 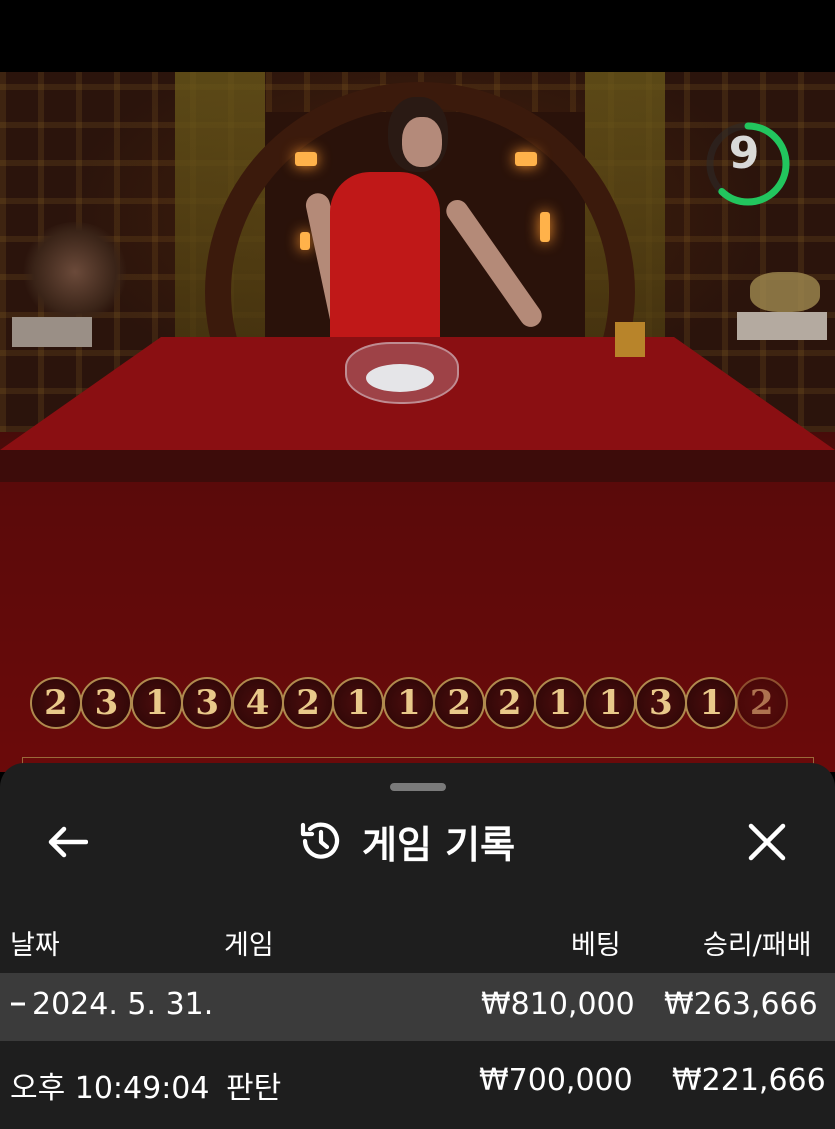 I want to click on dealer-face, so click(x=422, y=142).